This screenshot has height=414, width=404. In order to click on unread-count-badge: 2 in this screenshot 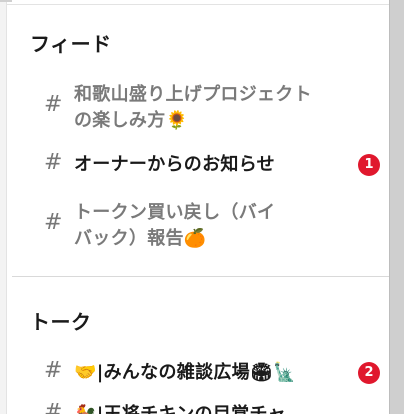, I will do `click(369, 373)`.